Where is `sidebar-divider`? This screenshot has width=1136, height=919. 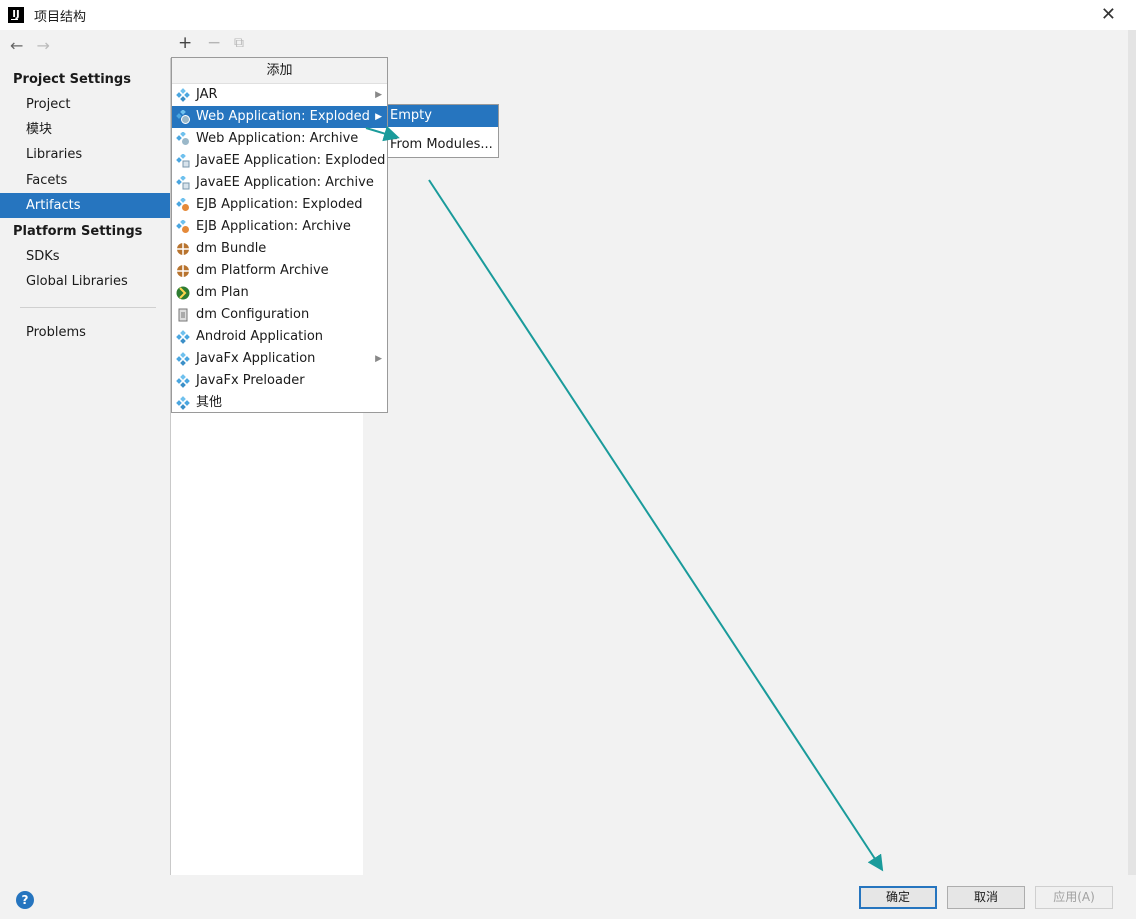 sidebar-divider is located at coordinates (88, 307).